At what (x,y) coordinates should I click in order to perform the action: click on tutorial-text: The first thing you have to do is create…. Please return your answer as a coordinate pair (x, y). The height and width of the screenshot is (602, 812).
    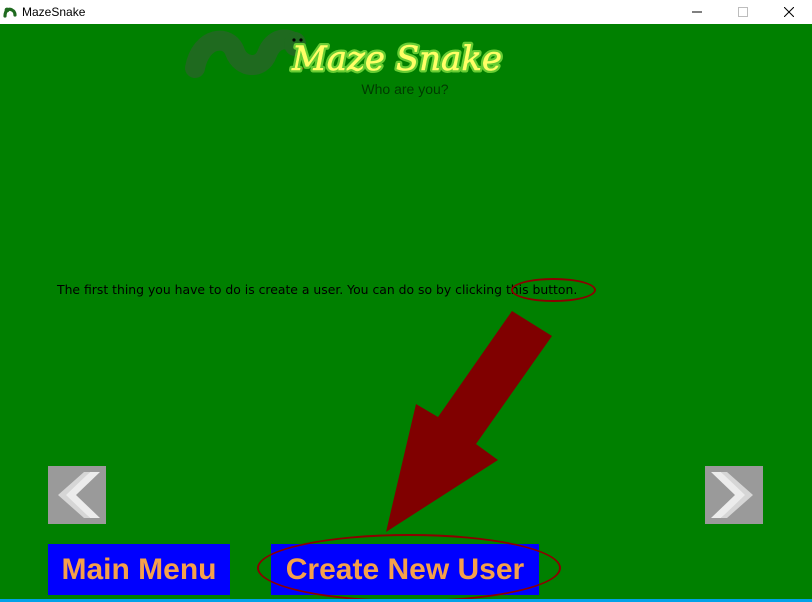
    Looking at the image, I should click on (317, 290).